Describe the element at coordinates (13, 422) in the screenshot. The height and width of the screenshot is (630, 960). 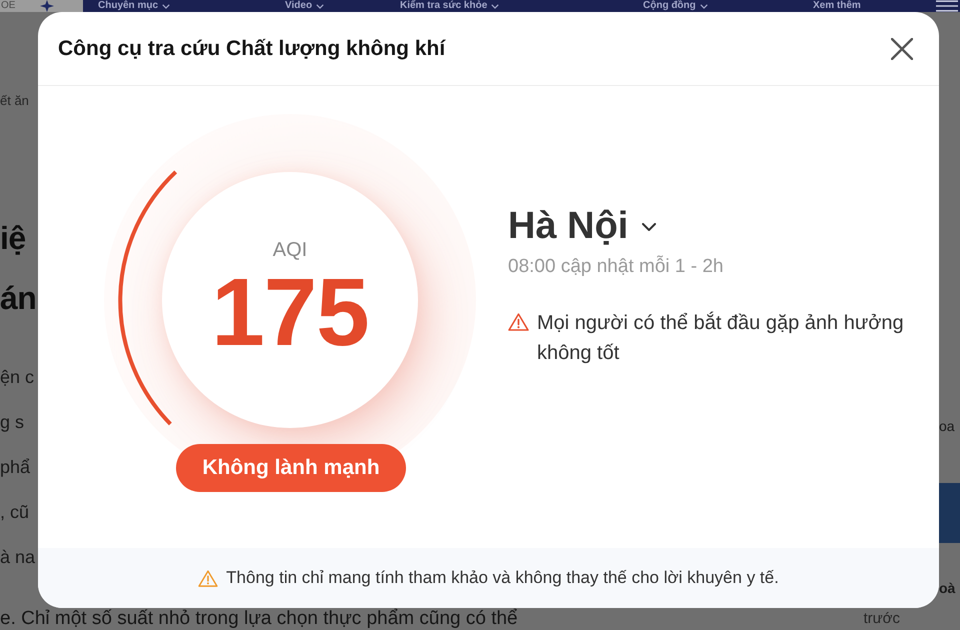
I see `article-body-text: g s` at that location.